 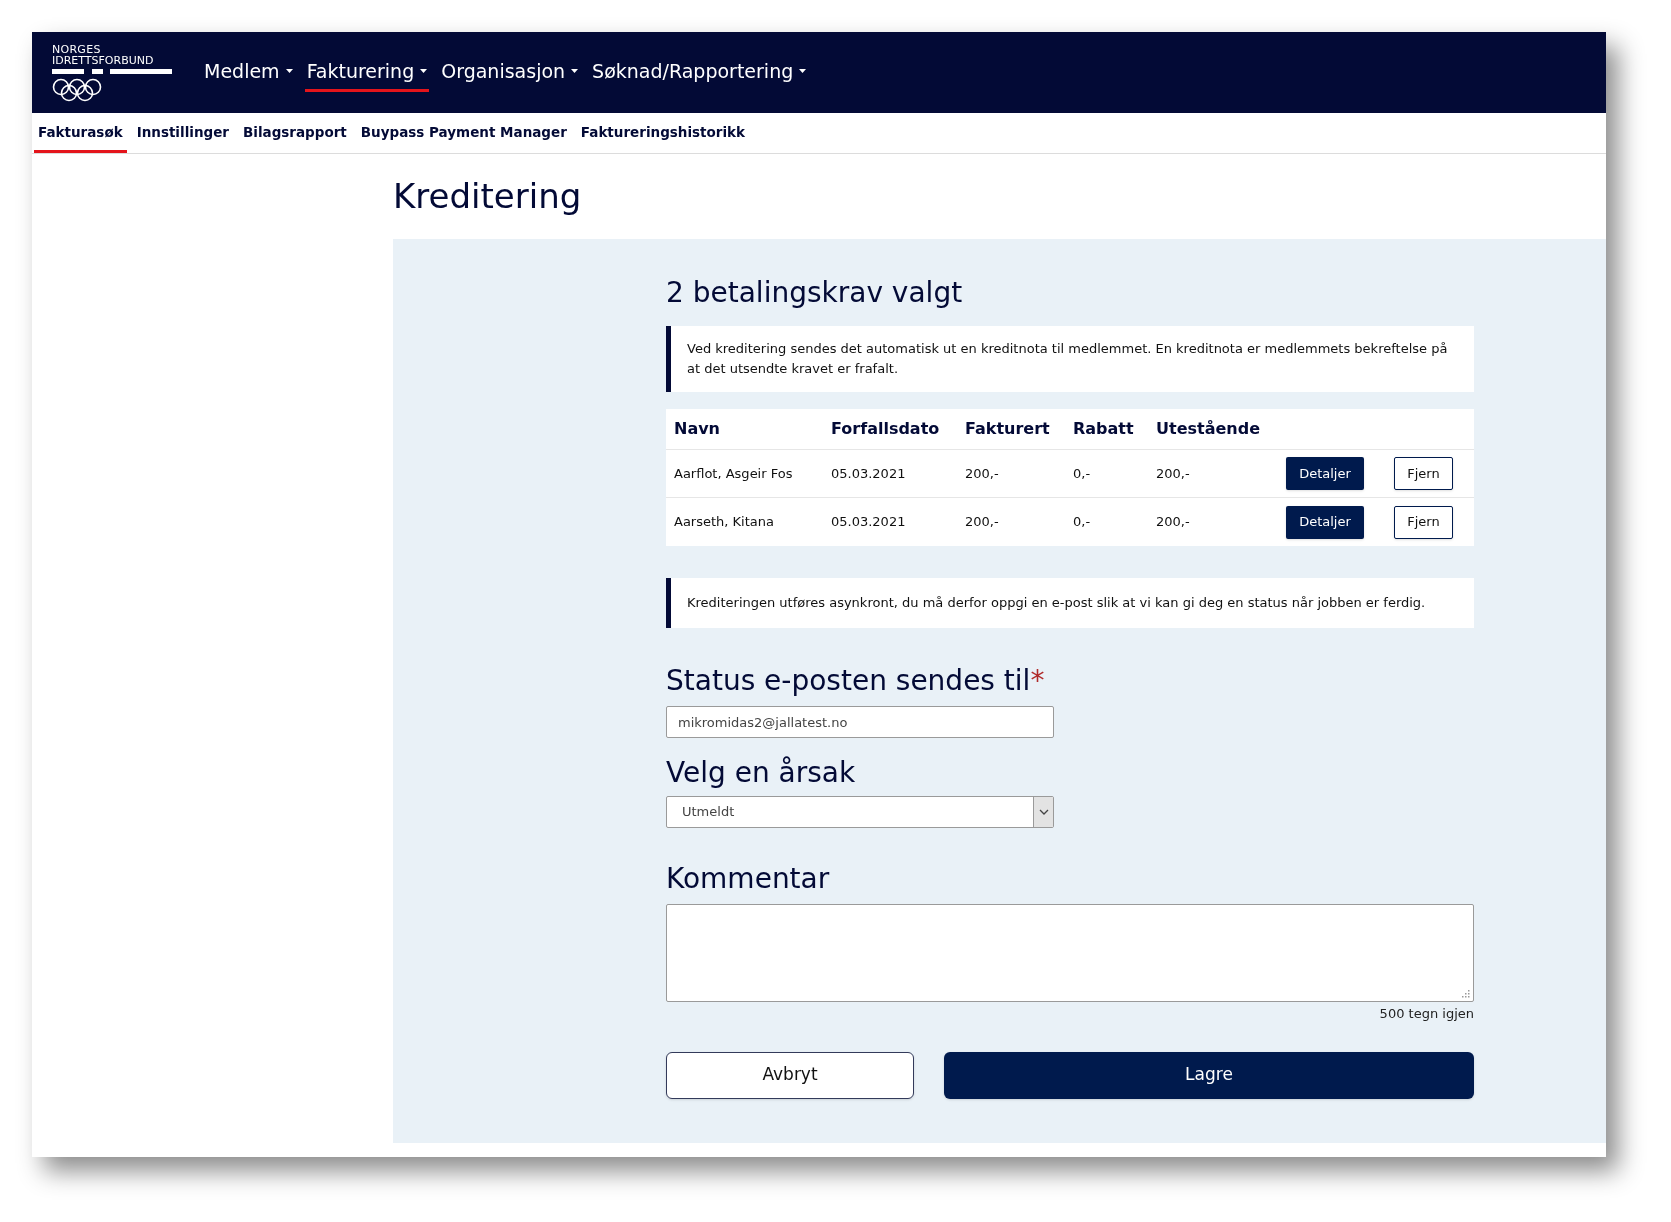 I want to click on info-text: Ved kreditering sendes det automatisk ut en kreditnota til medlemmet. En kreditnota er medlemmets bekreftelse på at det utsendte kravet er frafalt., so click(x=1067, y=358).